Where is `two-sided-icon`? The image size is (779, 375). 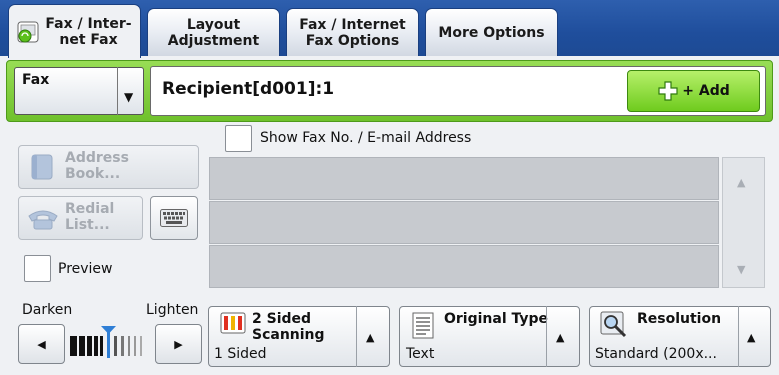
two-sided-icon is located at coordinates (233, 323).